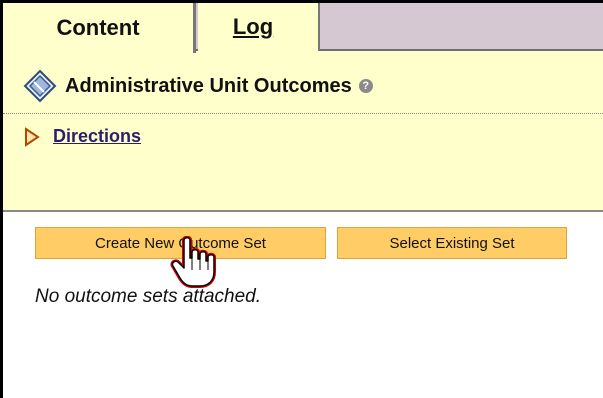 This screenshot has width=603, height=398. Describe the element at coordinates (97, 136) in the screenshot. I see `directions-link: Directions` at that location.